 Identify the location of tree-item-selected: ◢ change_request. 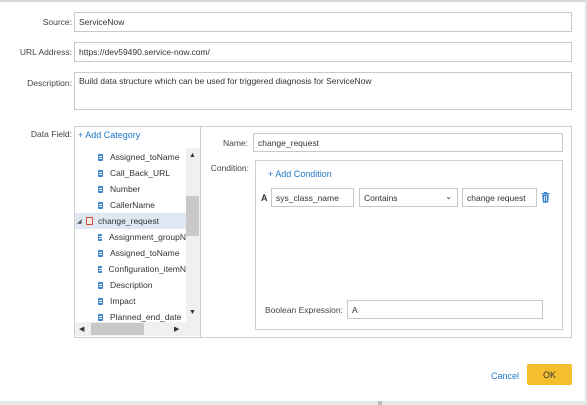
(130, 221).